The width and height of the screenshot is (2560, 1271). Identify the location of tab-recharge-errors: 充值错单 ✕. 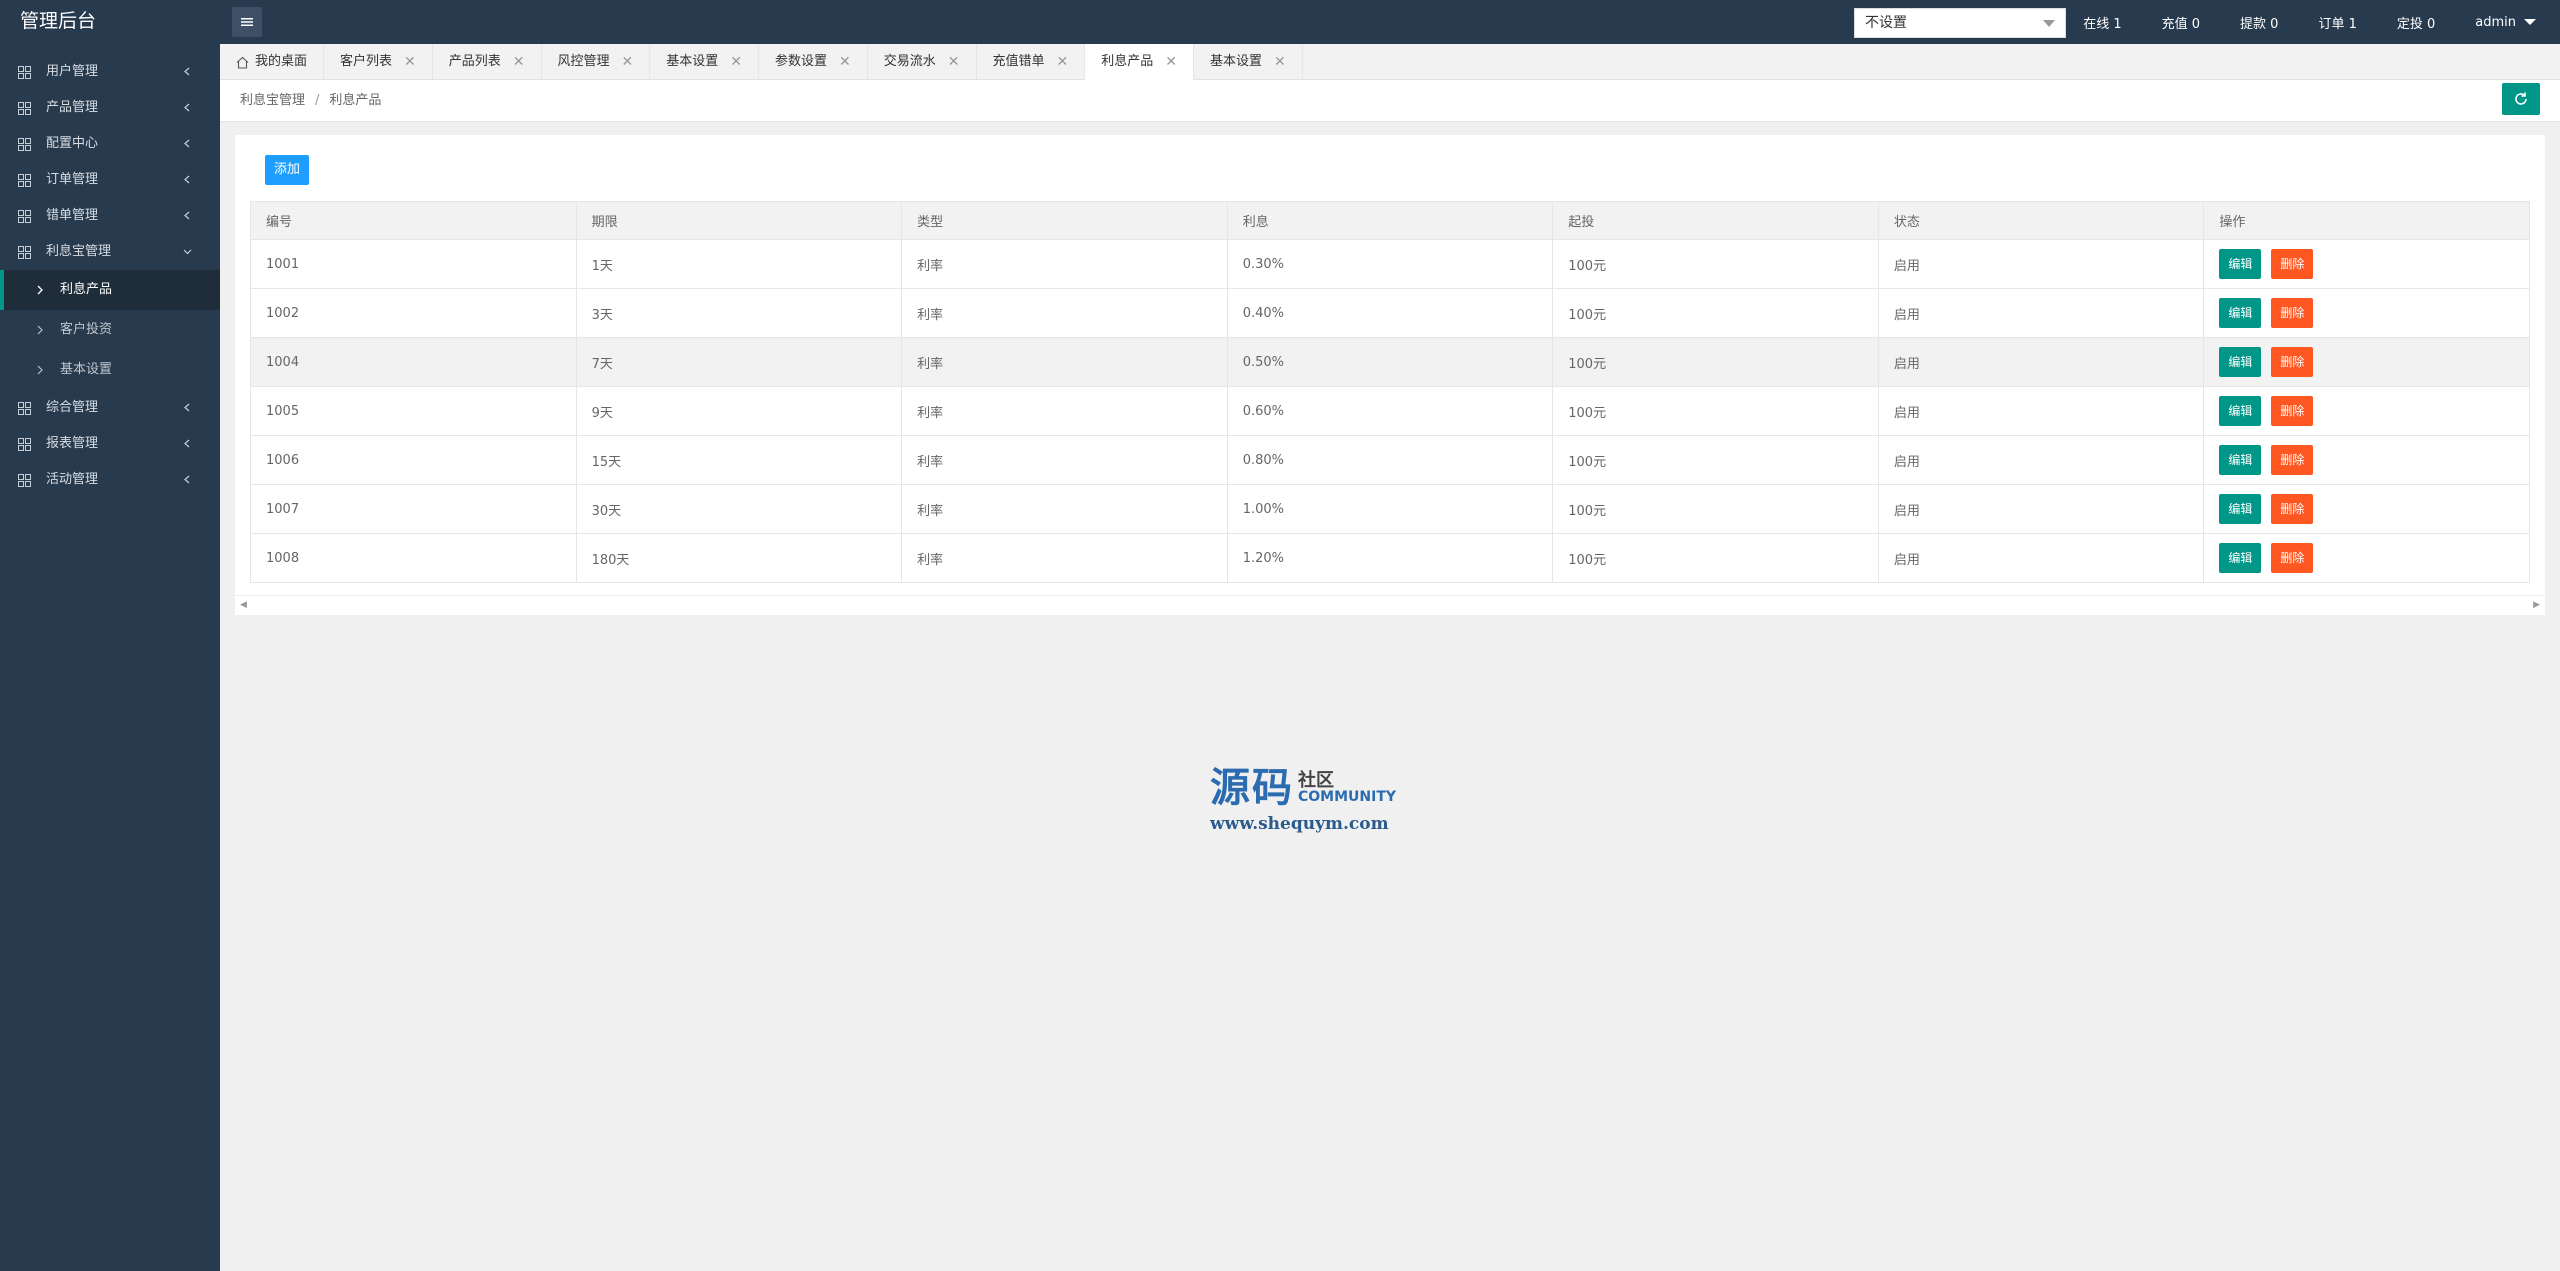
(1031, 62).